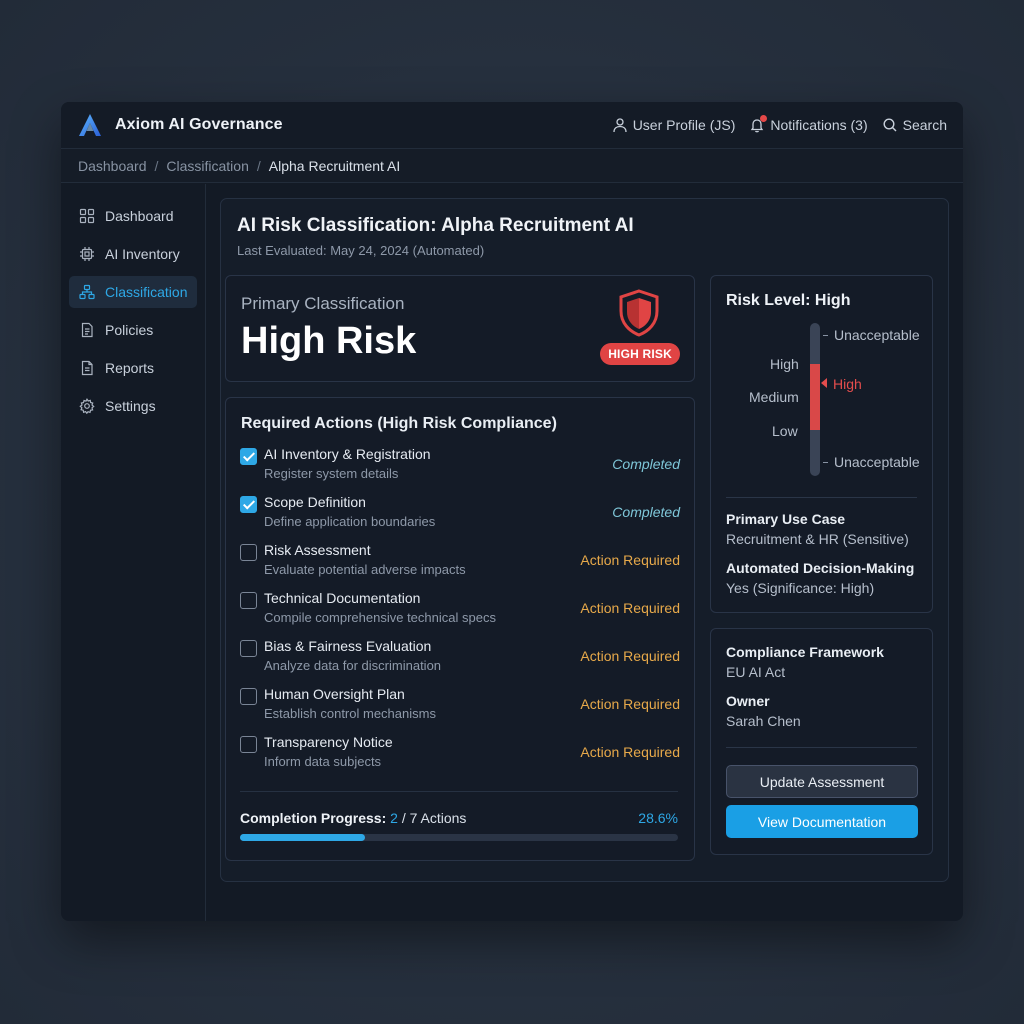 The width and height of the screenshot is (1024, 1024). What do you see at coordinates (822, 781) in the screenshot?
I see `update-assessment-button: Update Assessment` at bounding box center [822, 781].